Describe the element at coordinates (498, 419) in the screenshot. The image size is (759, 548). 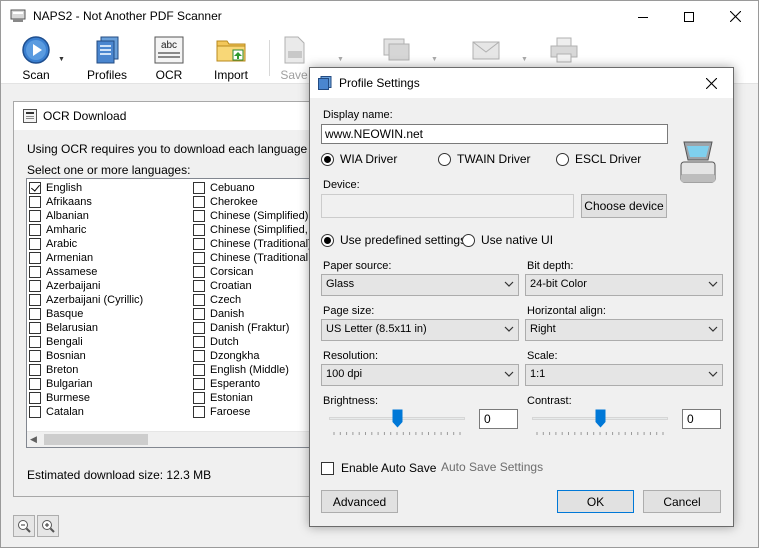
I see `brightness-value-input: 0` at that location.